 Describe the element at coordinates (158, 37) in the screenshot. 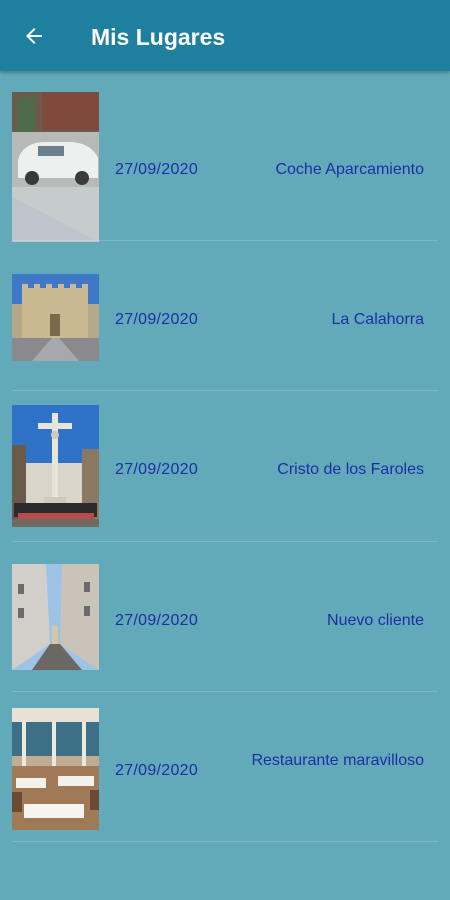

I see `page-title: Mis Lugares` at that location.